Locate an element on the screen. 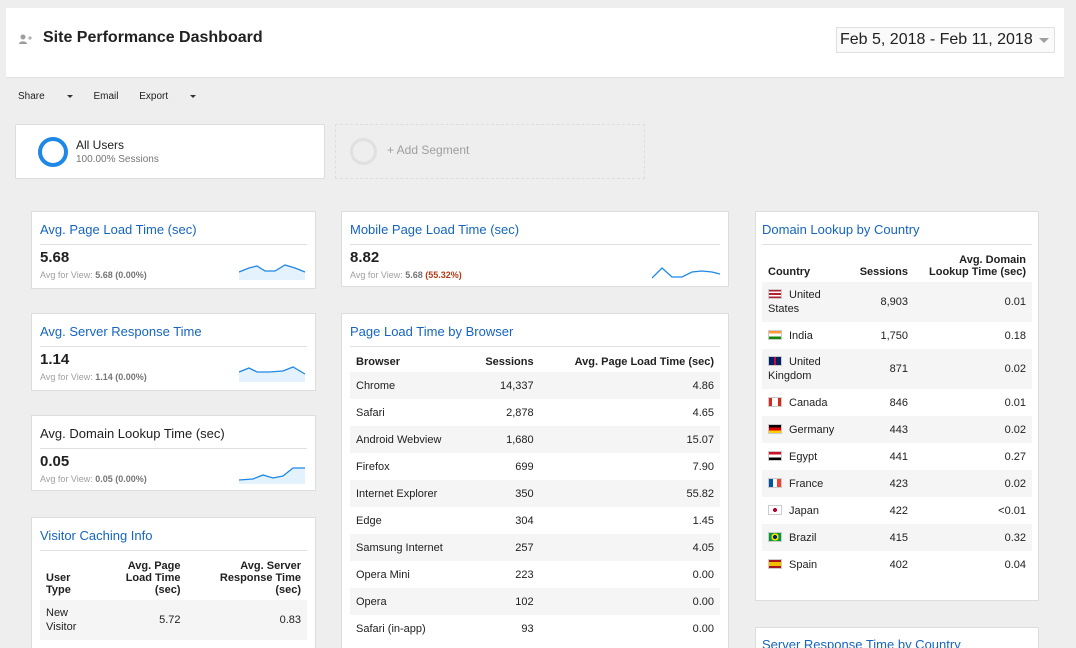 This screenshot has height=648, width=1076. browser-cell: Firefox is located at coordinates (373, 466).